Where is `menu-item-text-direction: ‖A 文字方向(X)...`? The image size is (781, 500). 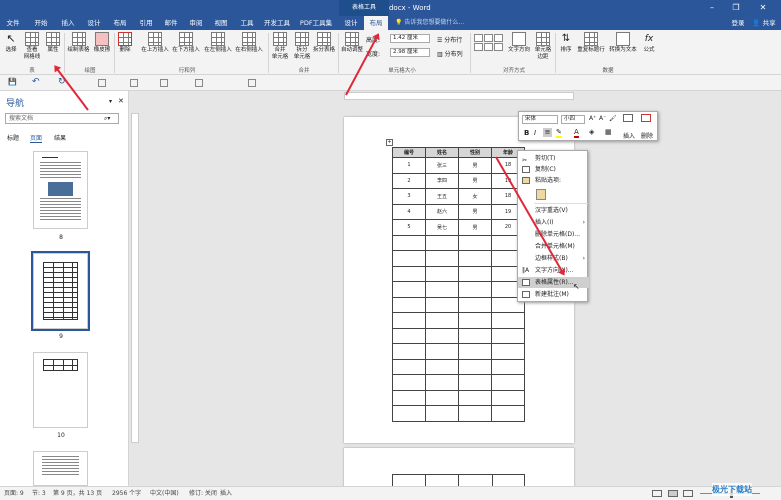
menu-item-text-direction: ‖A 文字方向(X)... is located at coordinates (553, 270).